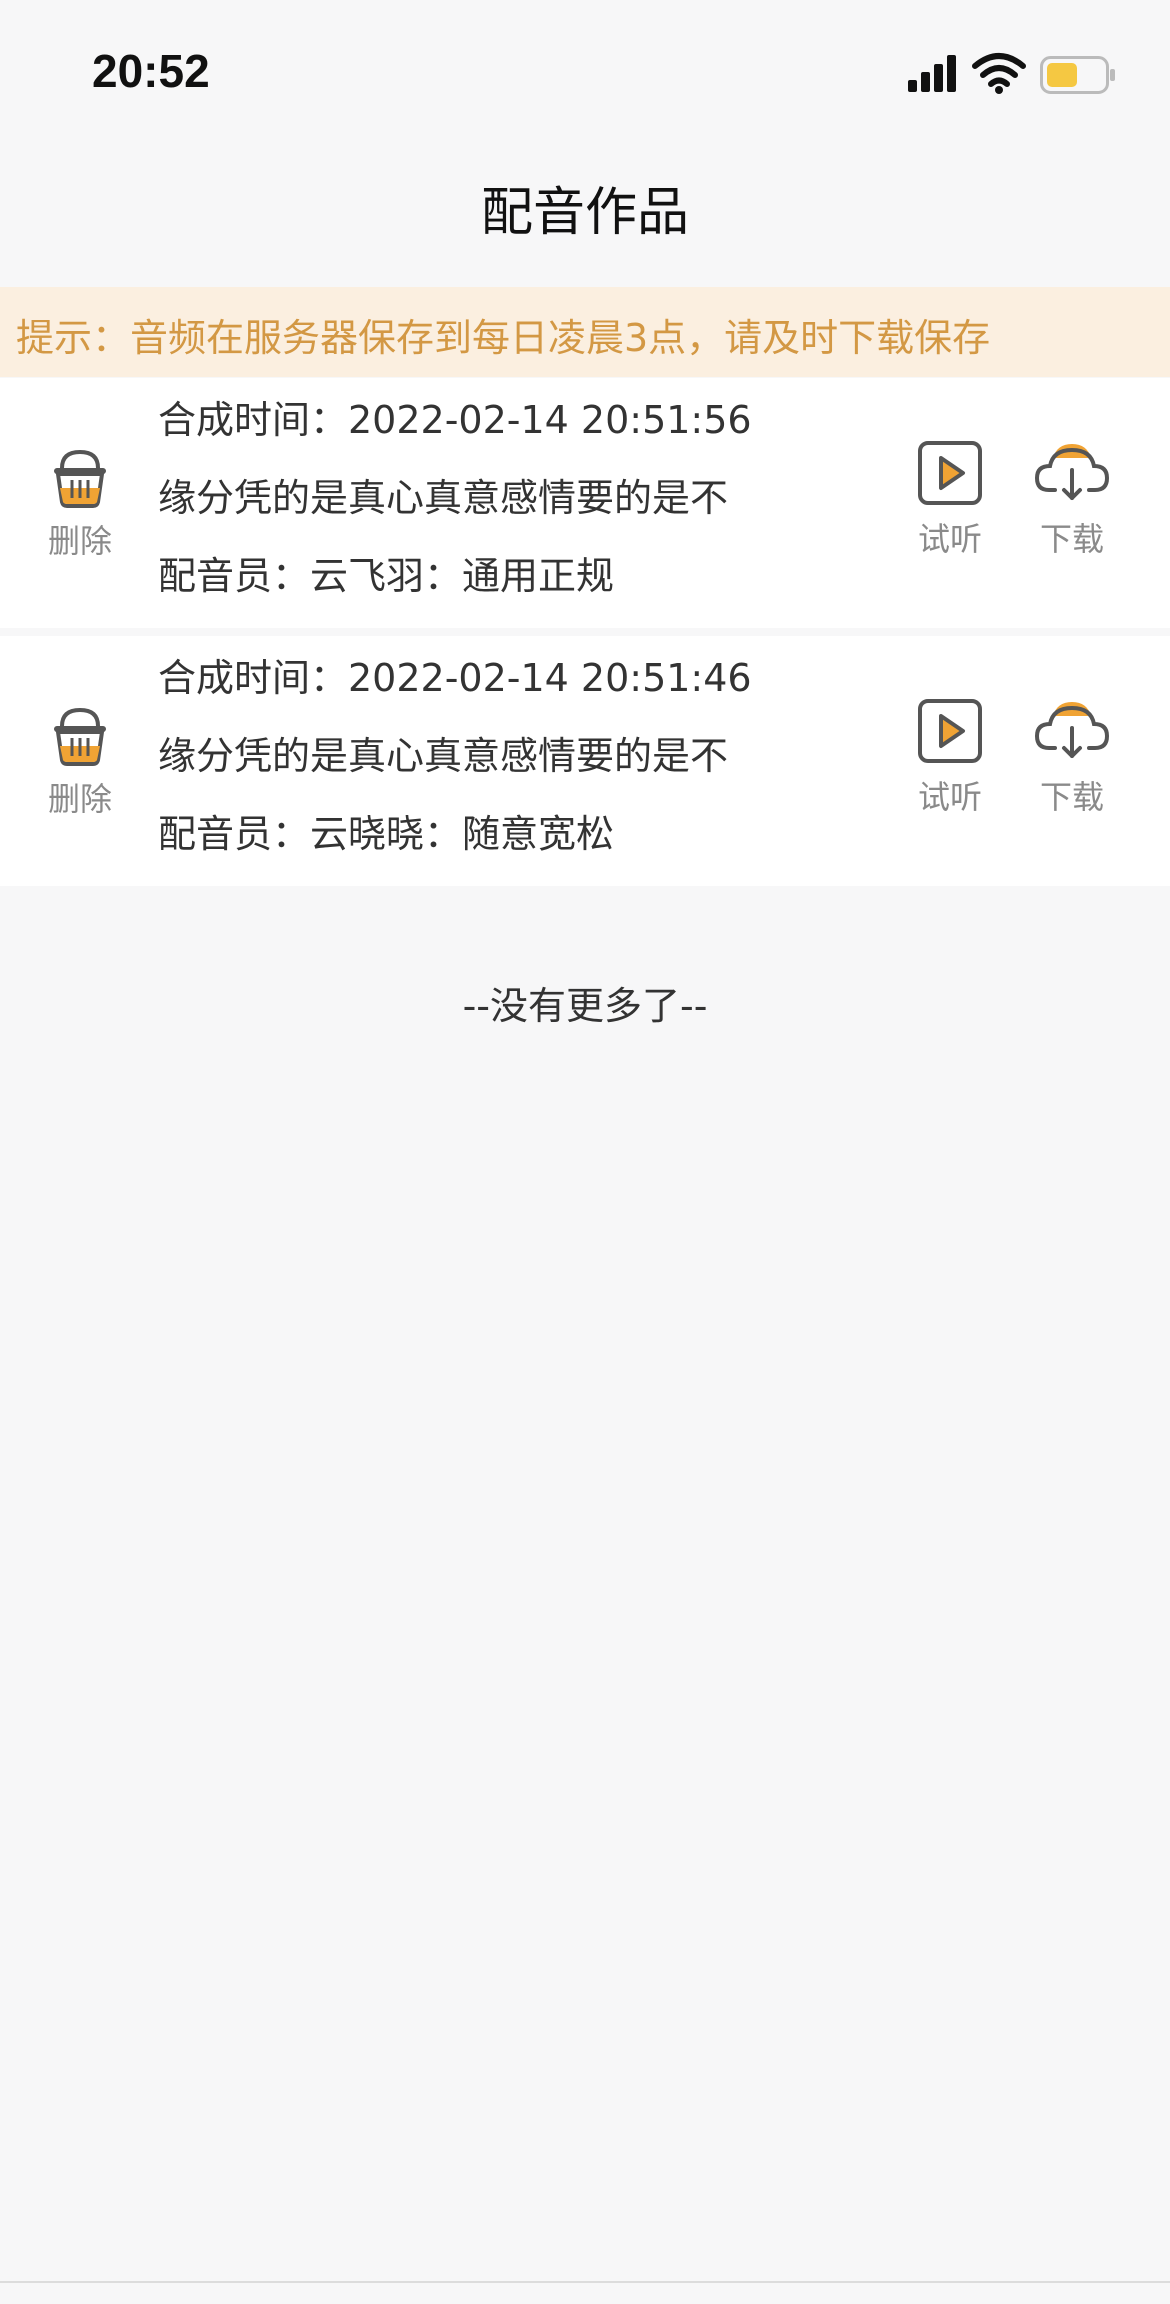  I want to click on synthesis-time: 合成时间：2022-02-14 20:51:46, so click(455, 678).